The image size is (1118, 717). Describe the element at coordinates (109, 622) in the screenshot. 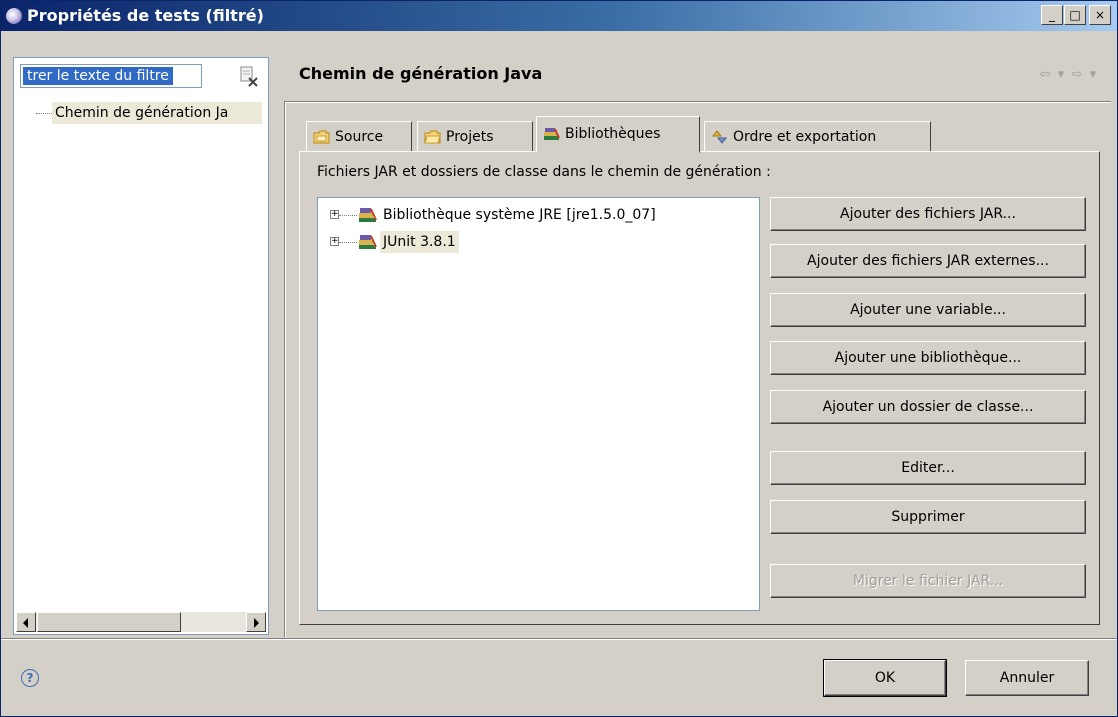

I see `scroll-thumb` at that location.